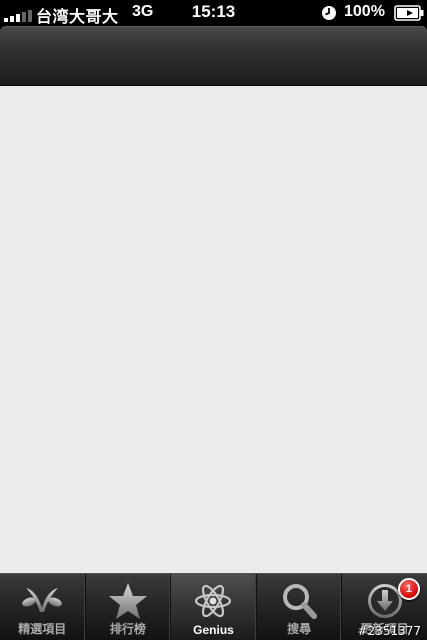 The image size is (427, 640). Describe the element at coordinates (408, 589) in the screenshot. I see `notification-badge: 1` at that location.